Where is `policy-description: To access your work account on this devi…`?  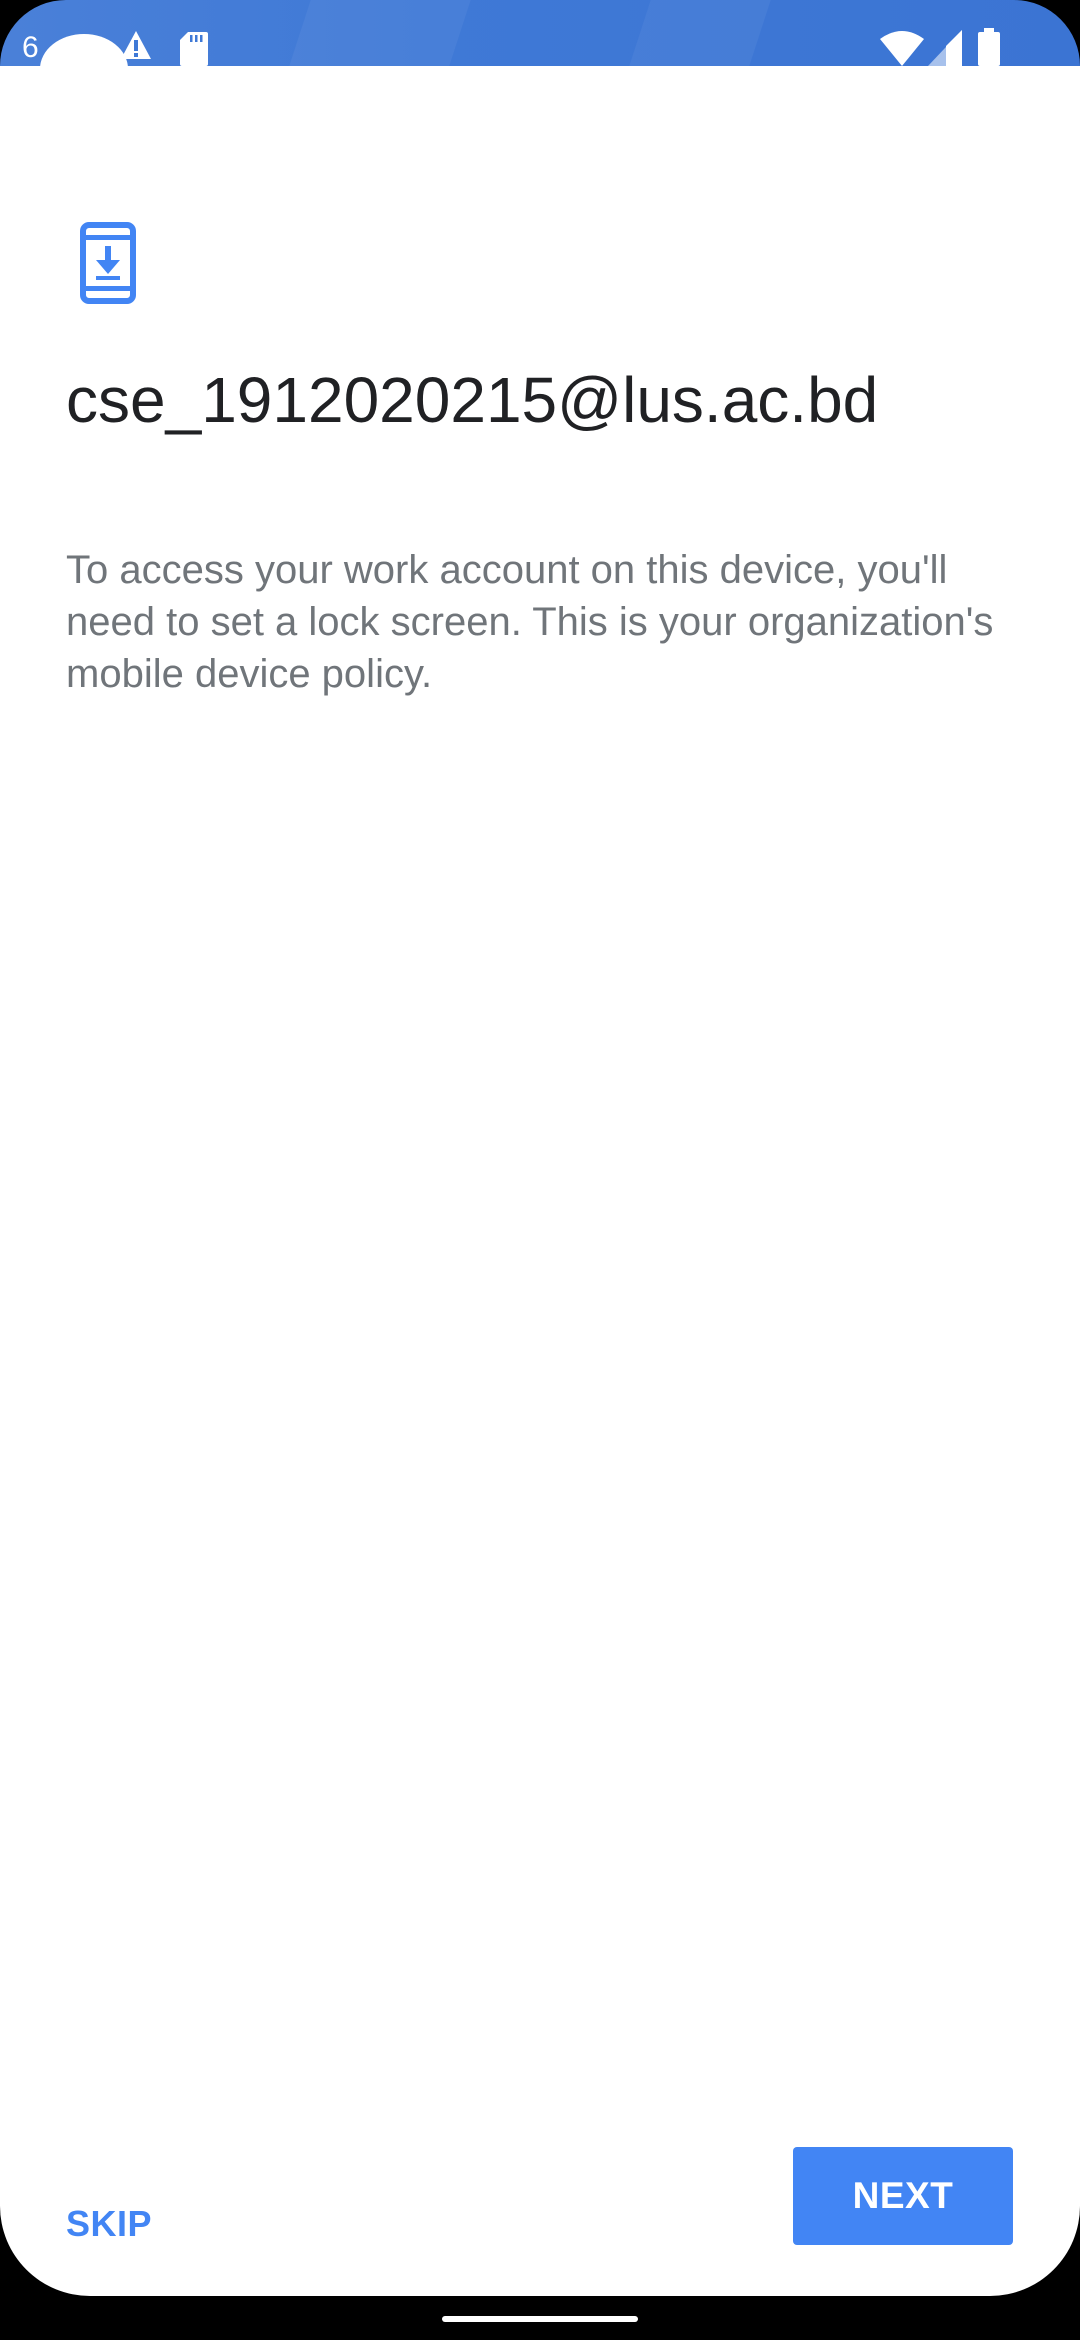
policy-description: To access your work account on this devi… is located at coordinates (530, 622).